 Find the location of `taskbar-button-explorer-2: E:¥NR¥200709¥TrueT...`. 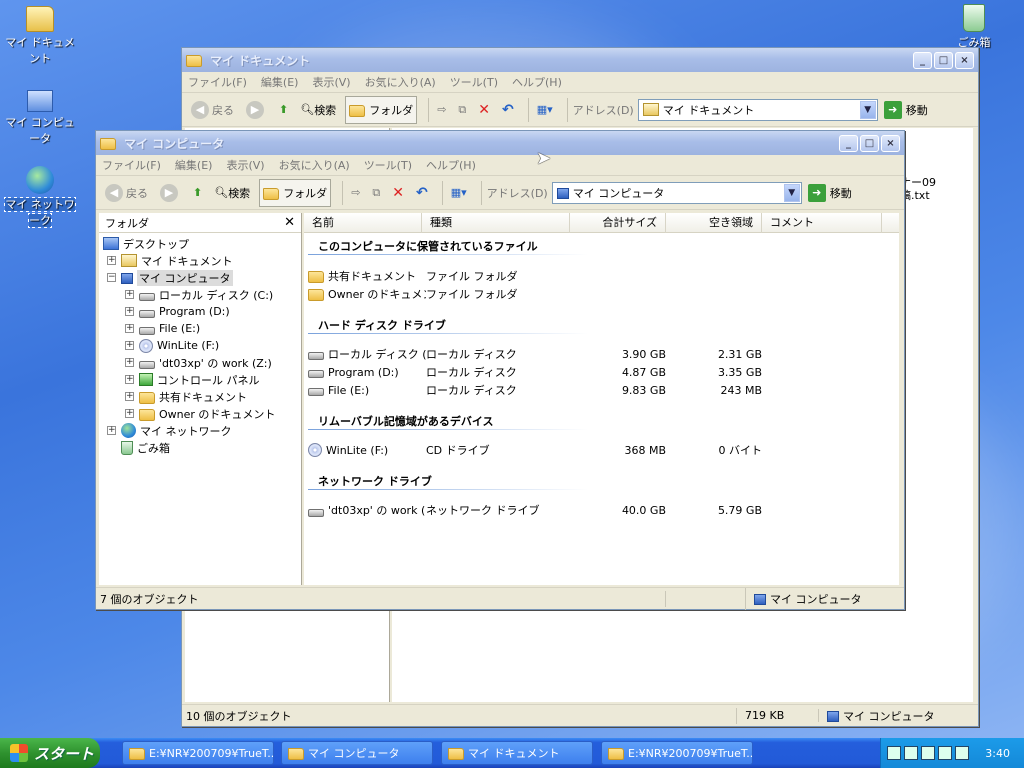

taskbar-button-explorer-2: E:¥NR¥200709¥TrueT... is located at coordinates (677, 753).